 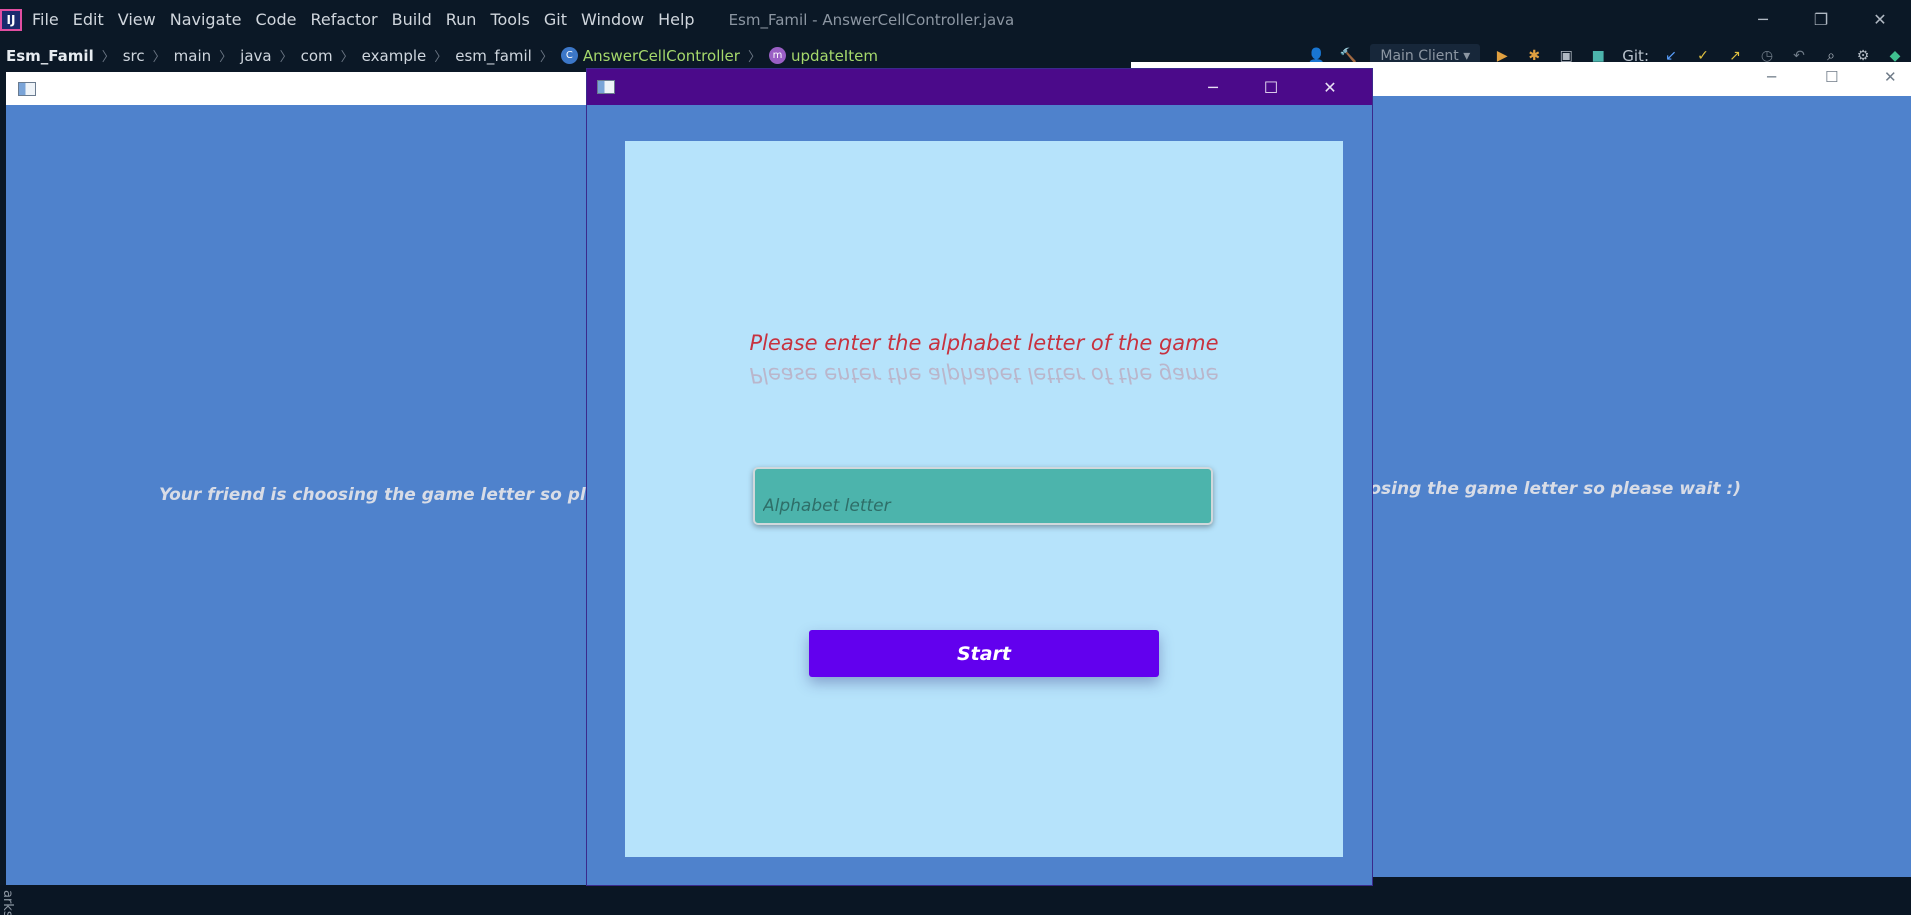 What do you see at coordinates (661, 55) in the screenshot?
I see `breadcrumb-class-label: AnswerCellController` at bounding box center [661, 55].